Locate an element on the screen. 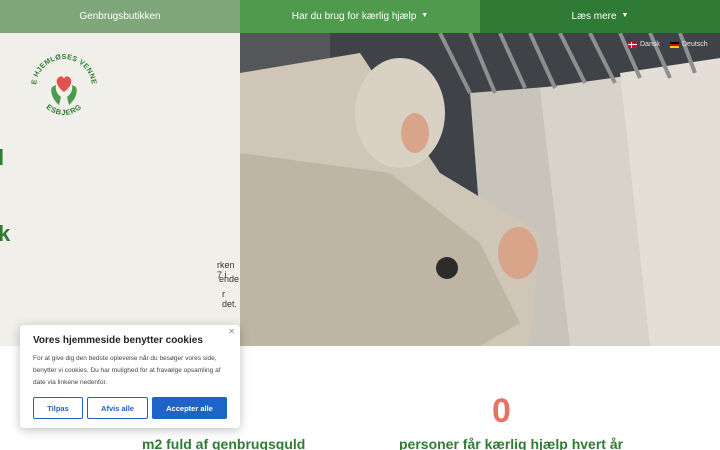  cookie-buttons: Tilpas Afvis alle Accepter alle is located at coordinates (130, 408).